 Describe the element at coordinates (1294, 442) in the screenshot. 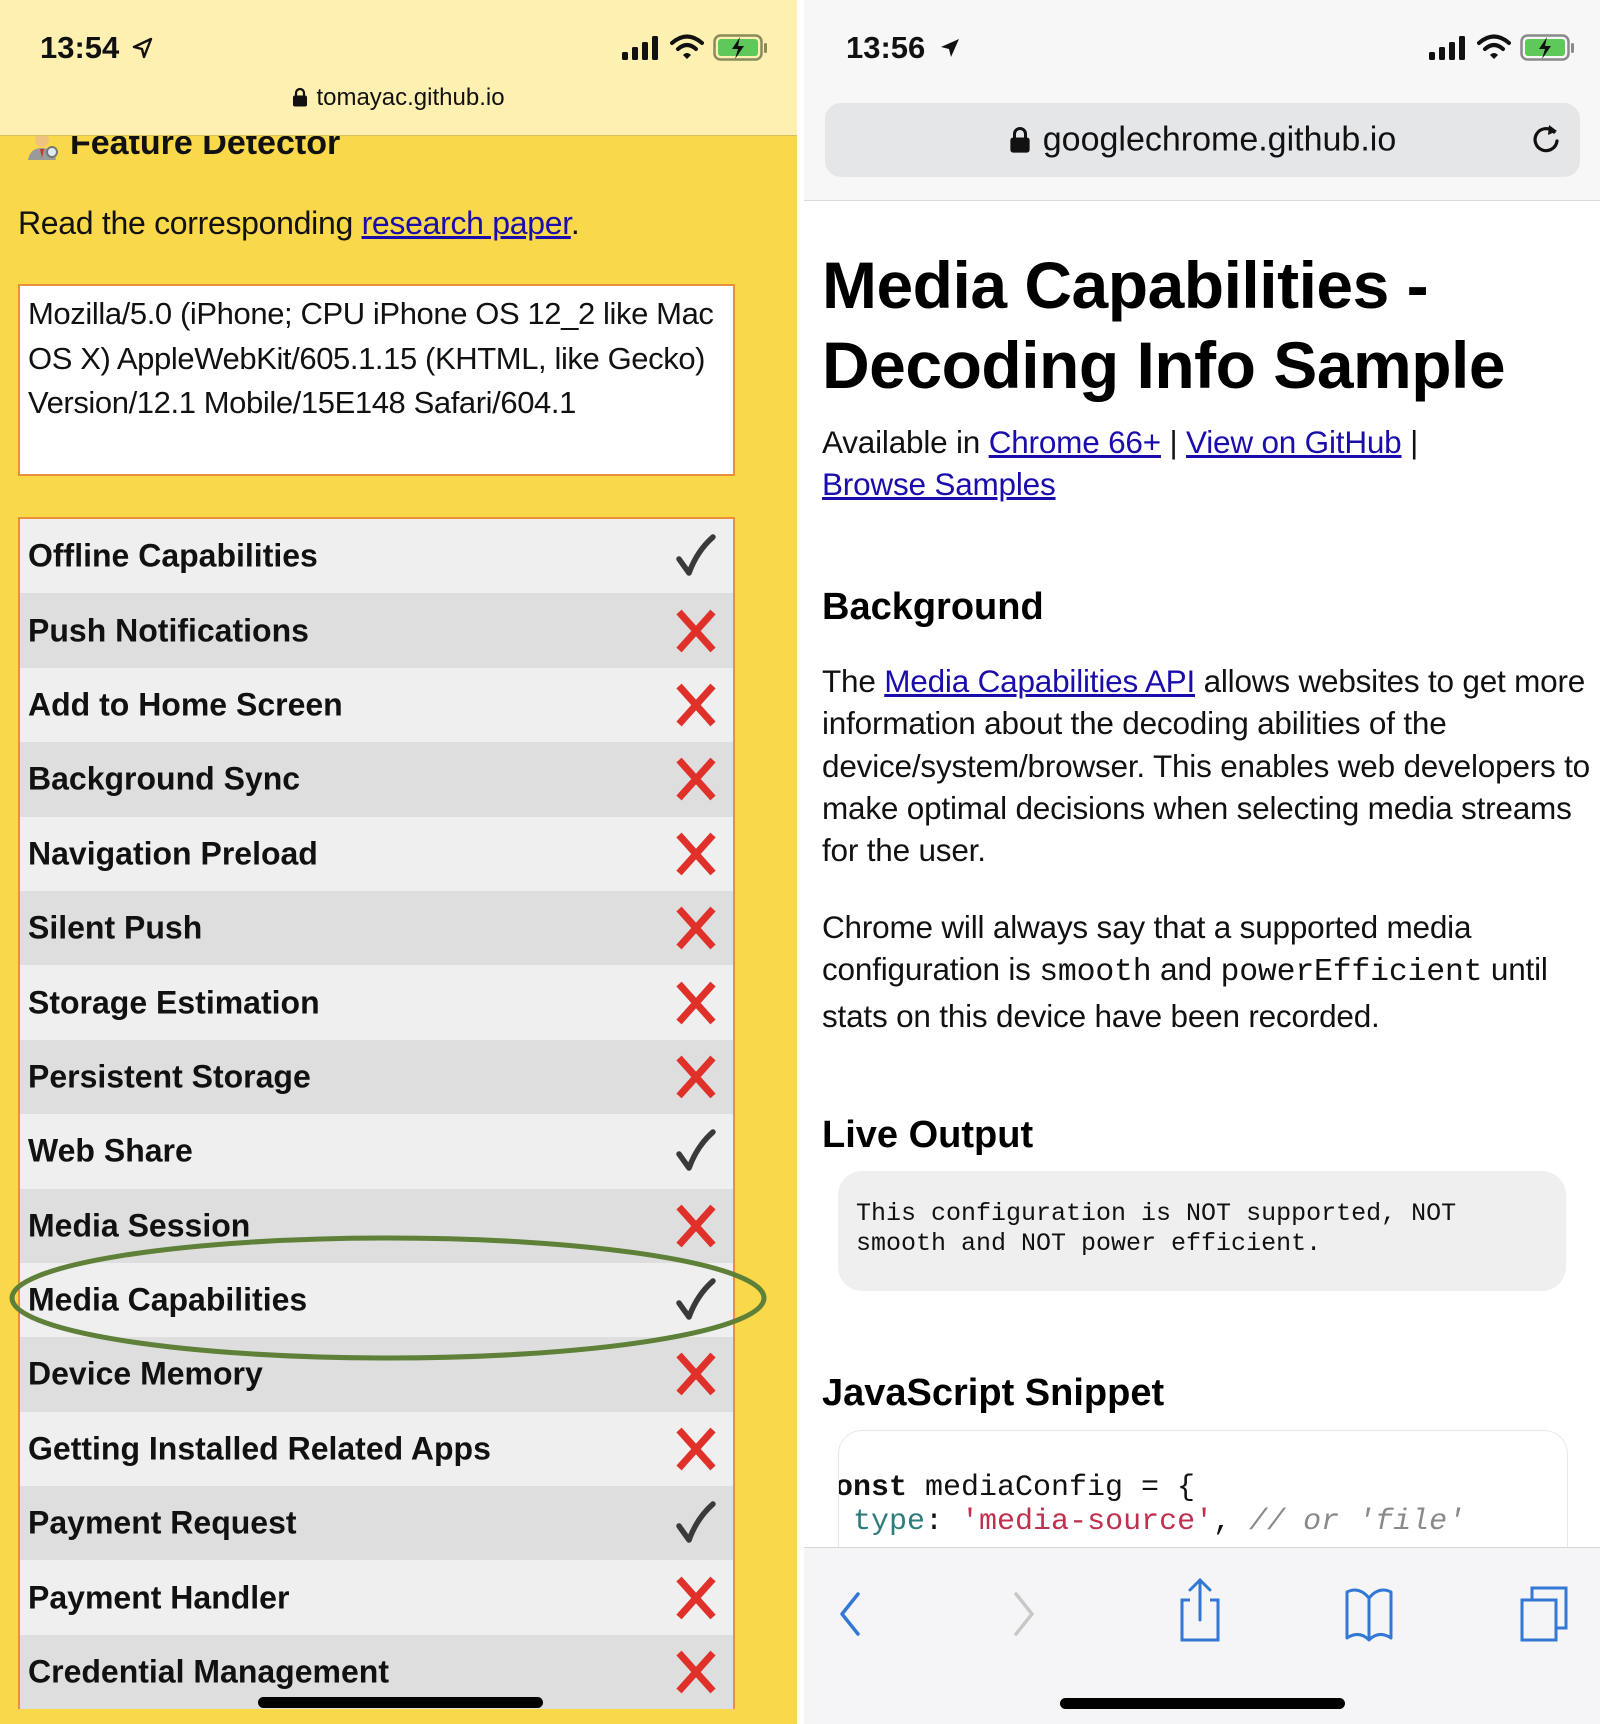

I see `view-on-github-link: View on GitHub` at that location.